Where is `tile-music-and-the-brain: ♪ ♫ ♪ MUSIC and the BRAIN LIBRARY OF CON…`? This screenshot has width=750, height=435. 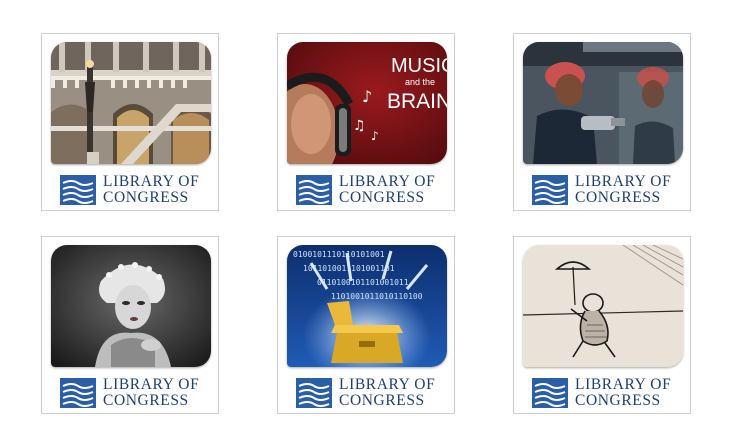
tile-music-and-the-brain: ♪ ♫ ♪ MUSIC and the BRAIN LIBRARY OF CON… is located at coordinates (366, 122).